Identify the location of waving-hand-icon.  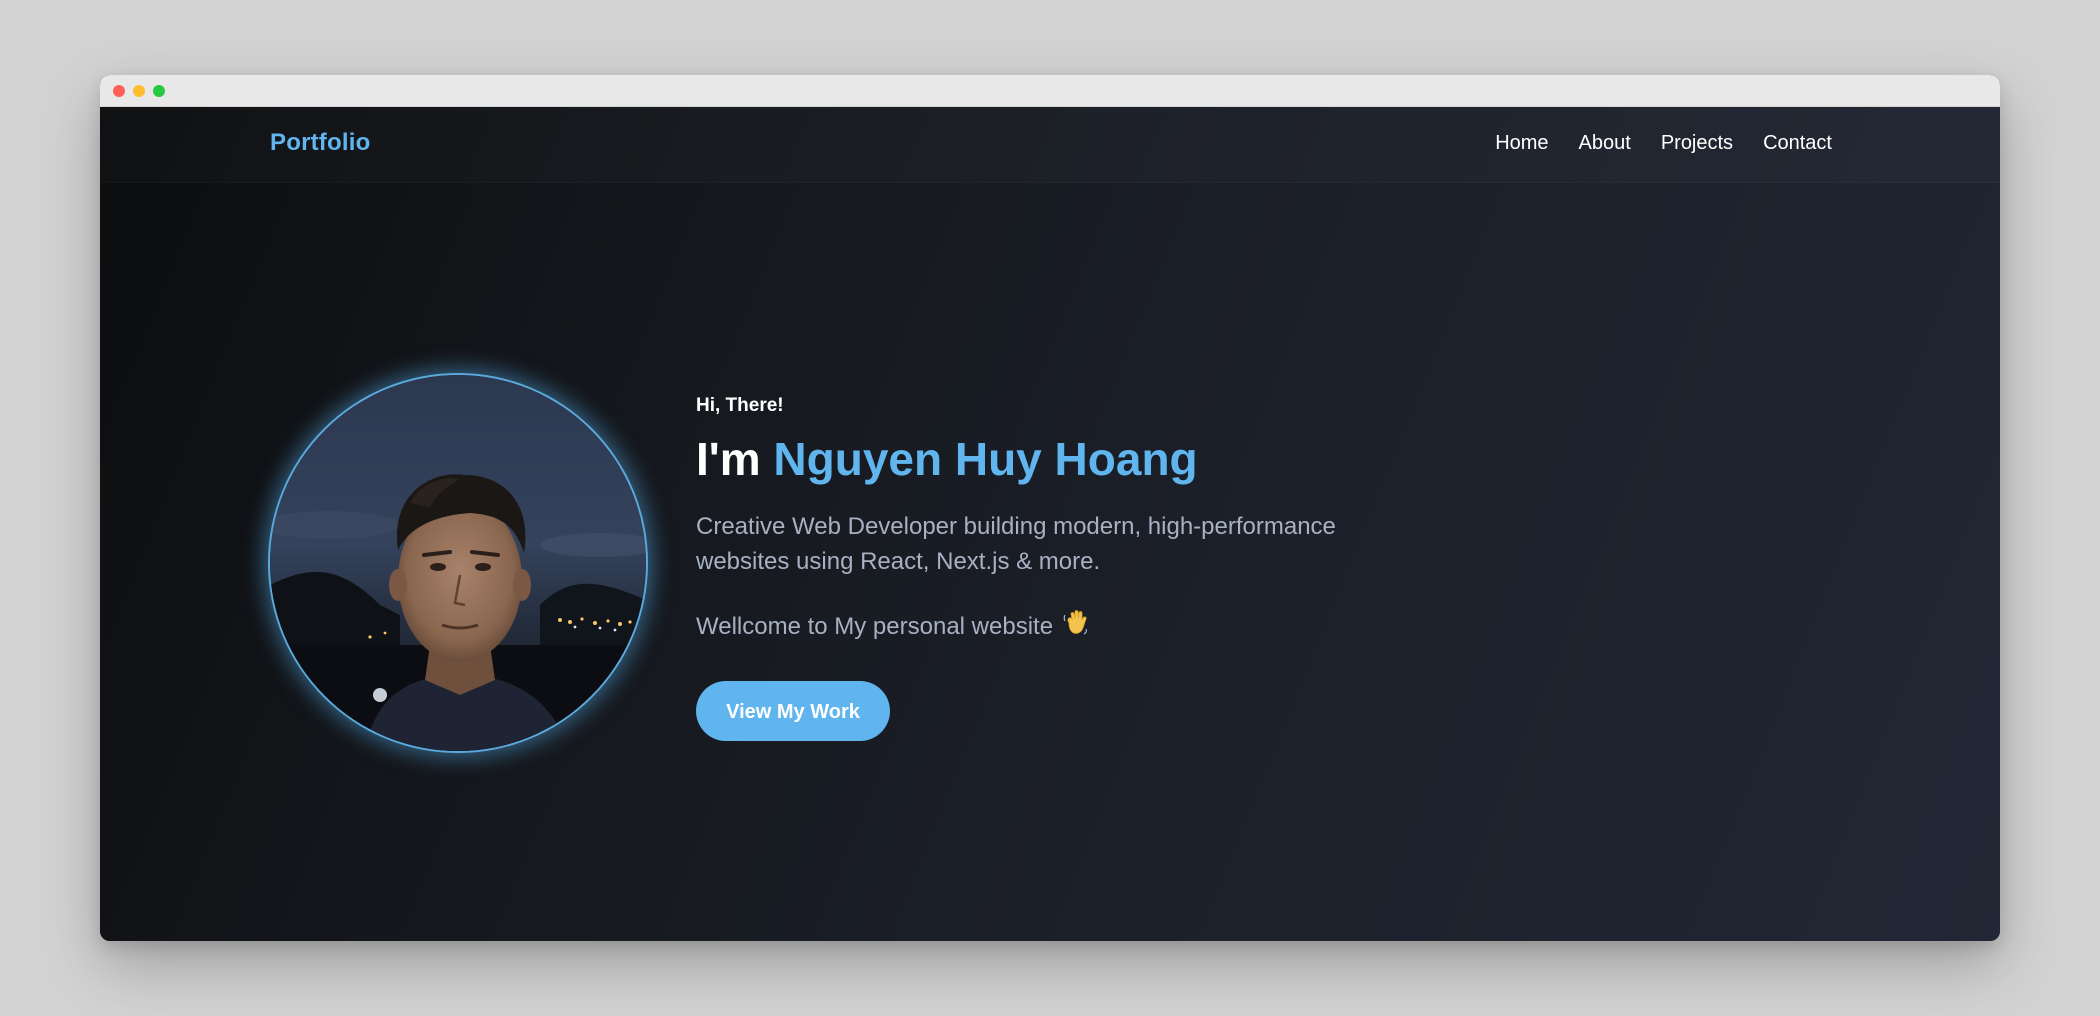
(1076, 627).